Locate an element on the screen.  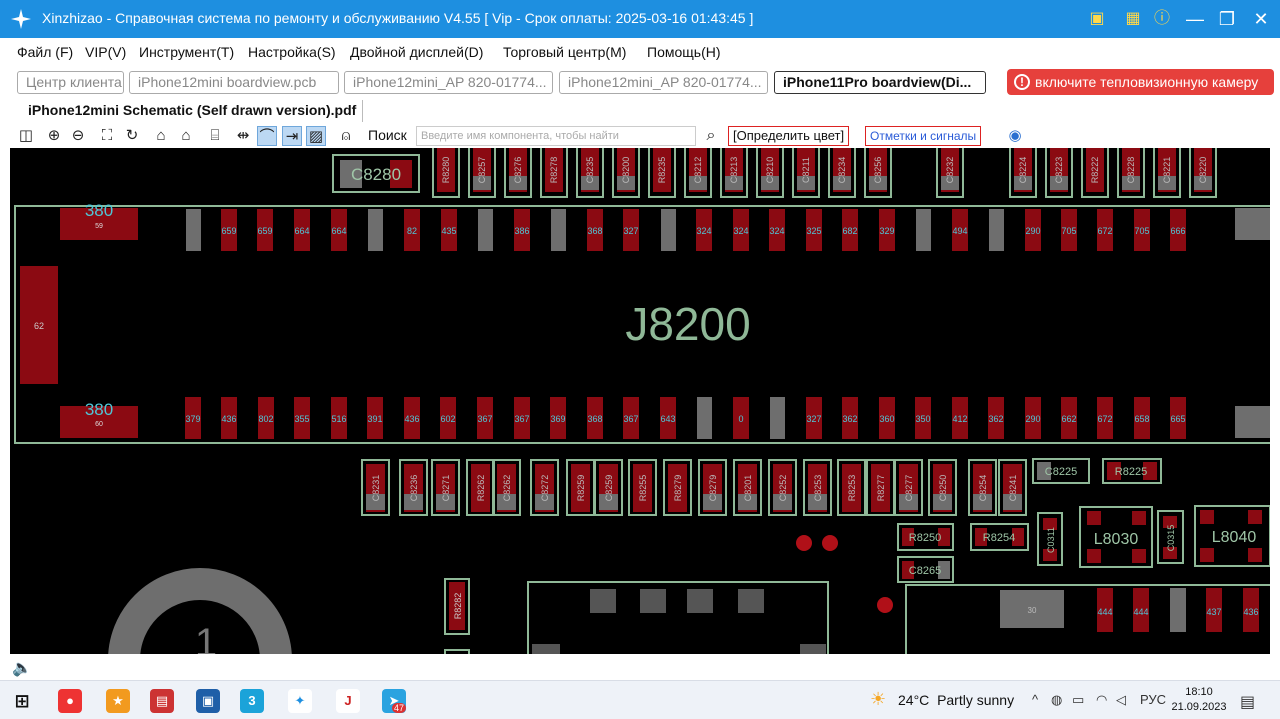
save-app-icon: ▣ is located at coordinates (208, 701).